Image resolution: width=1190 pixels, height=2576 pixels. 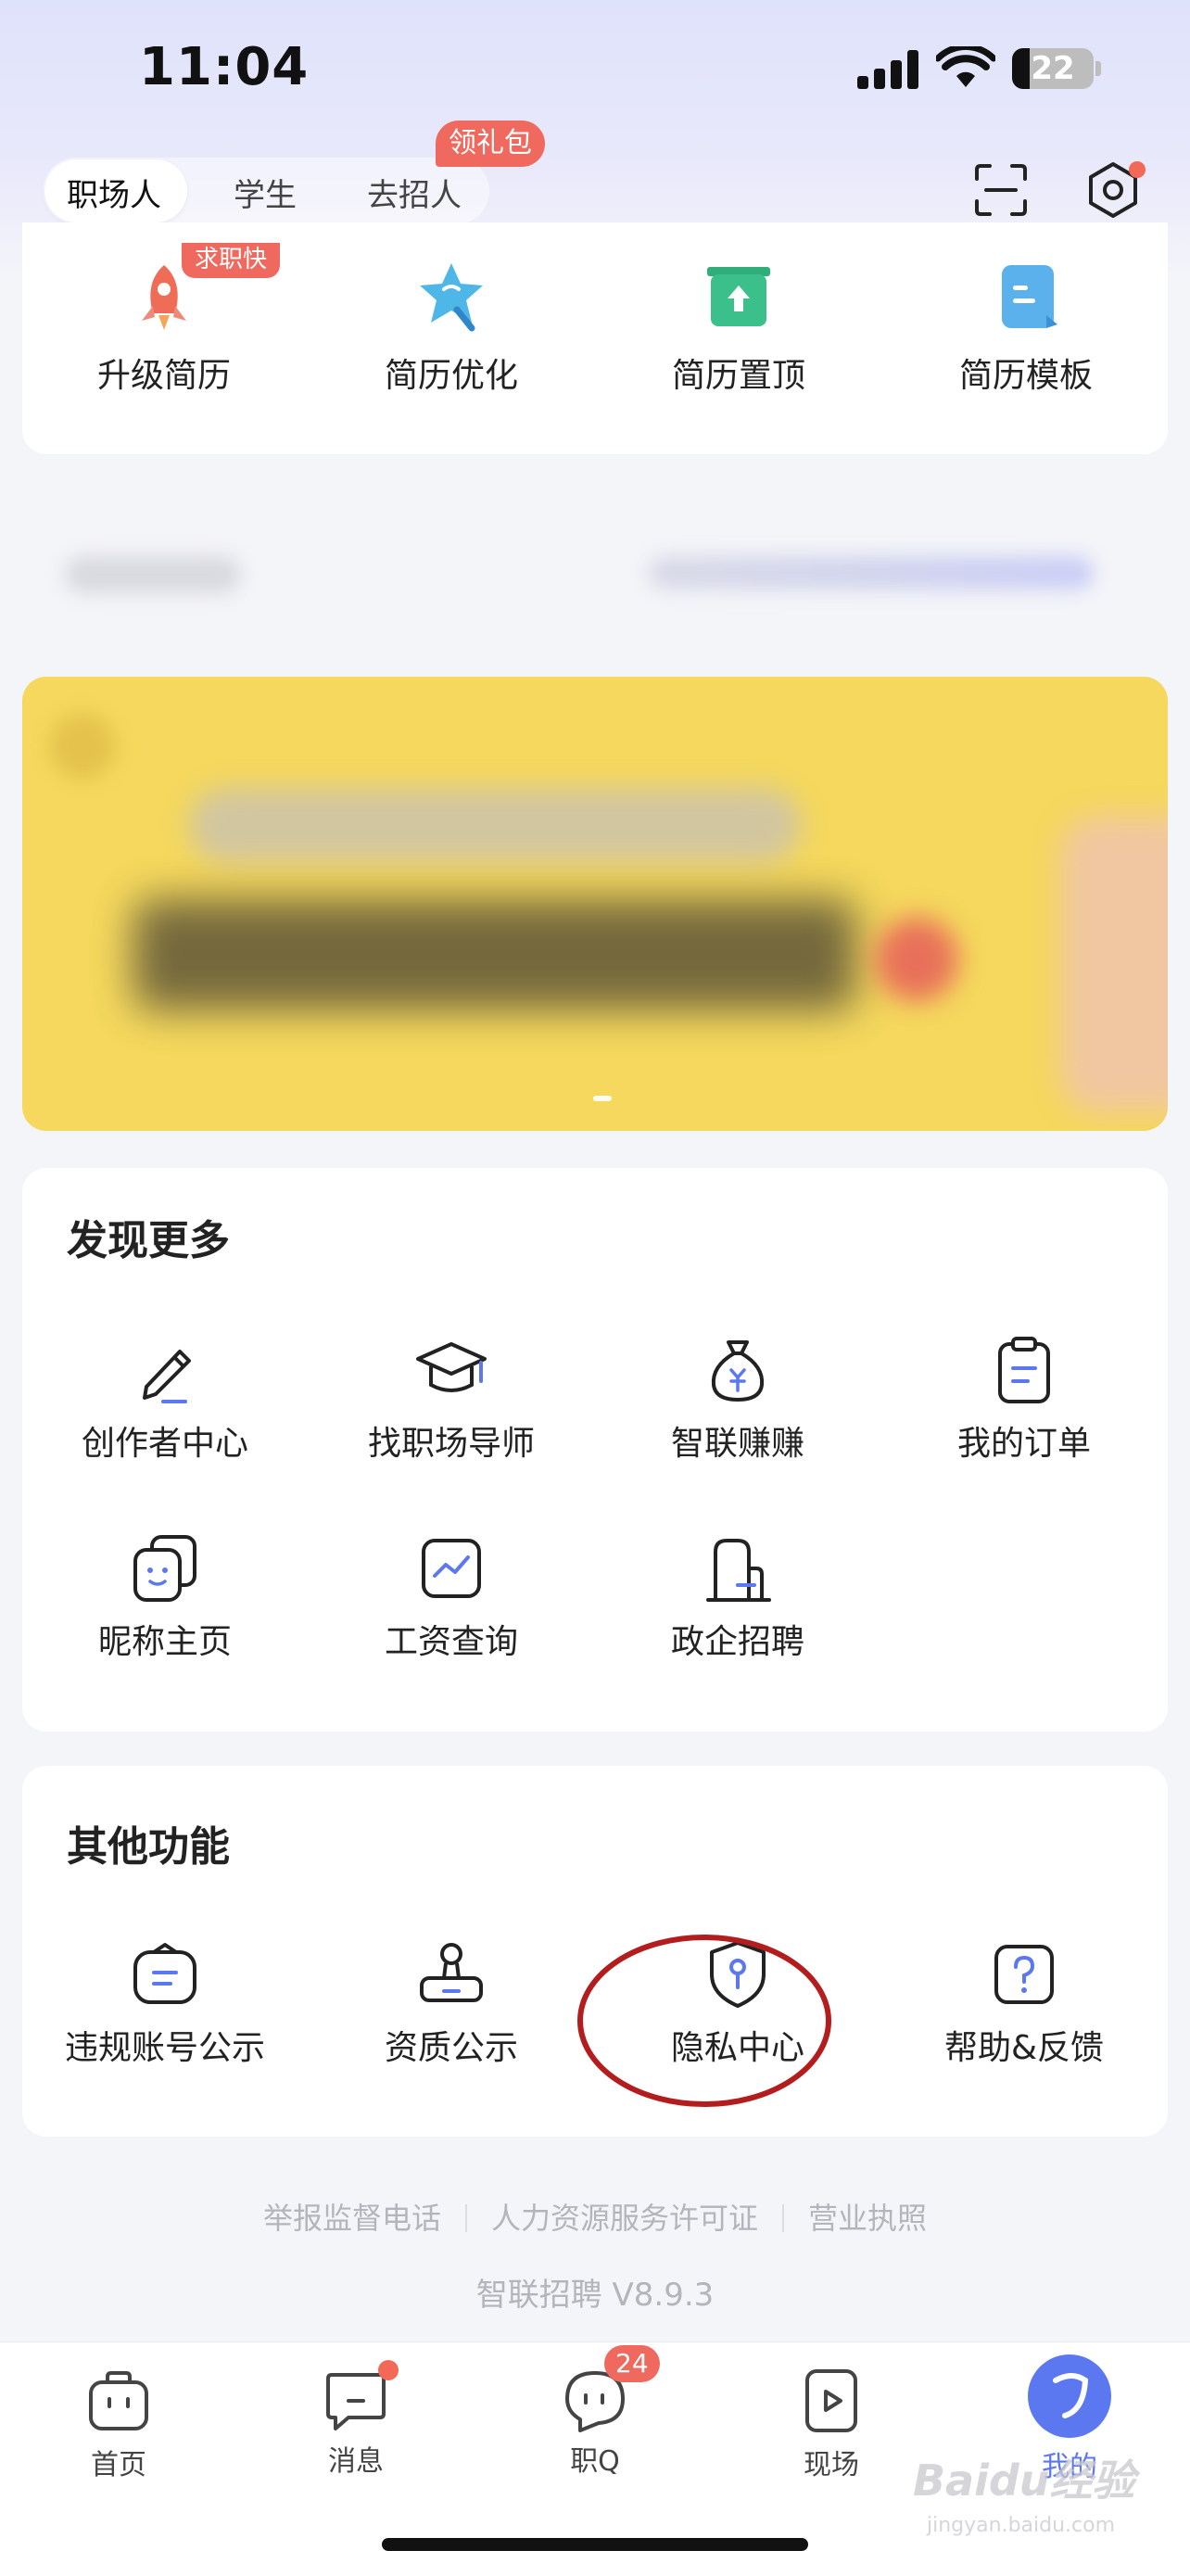 I want to click on other-item-help-feedback: 帮助&反馈, so click(x=1024, y=2003).